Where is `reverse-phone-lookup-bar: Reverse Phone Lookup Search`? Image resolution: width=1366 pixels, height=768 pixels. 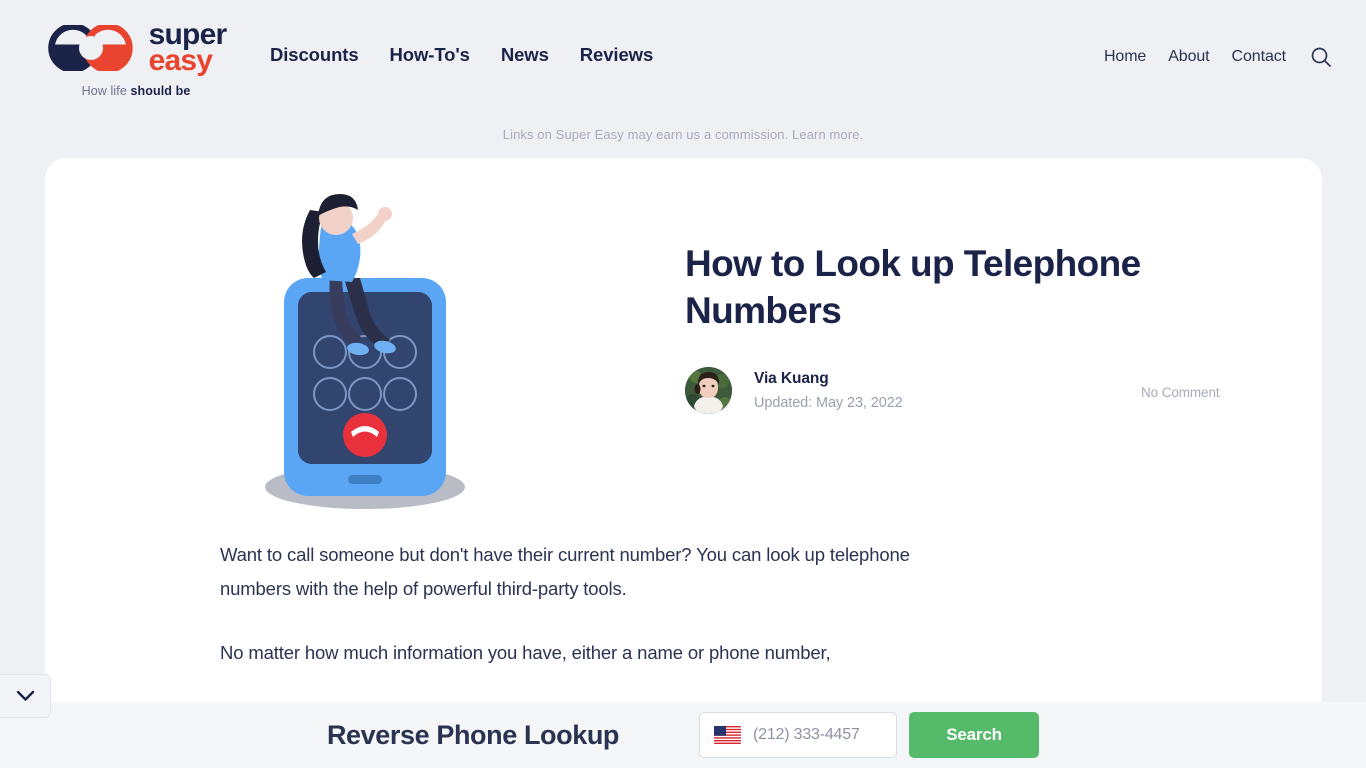 reverse-phone-lookup-bar: Reverse Phone Lookup Search is located at coordinates (683, 735).